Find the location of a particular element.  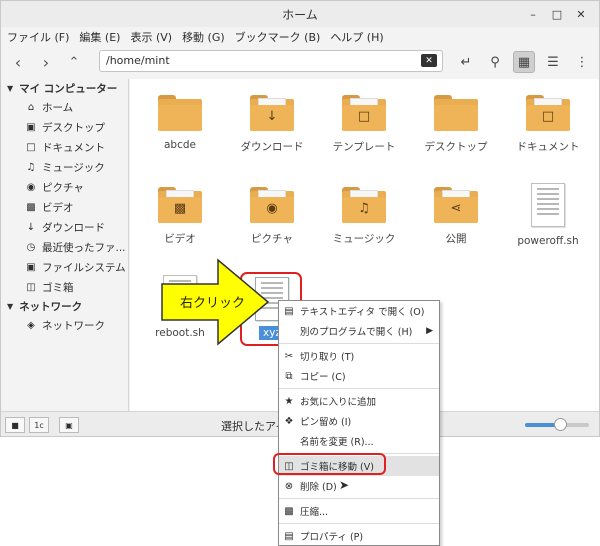

pin-icon: ❖ is located at coordinates (289, 421).